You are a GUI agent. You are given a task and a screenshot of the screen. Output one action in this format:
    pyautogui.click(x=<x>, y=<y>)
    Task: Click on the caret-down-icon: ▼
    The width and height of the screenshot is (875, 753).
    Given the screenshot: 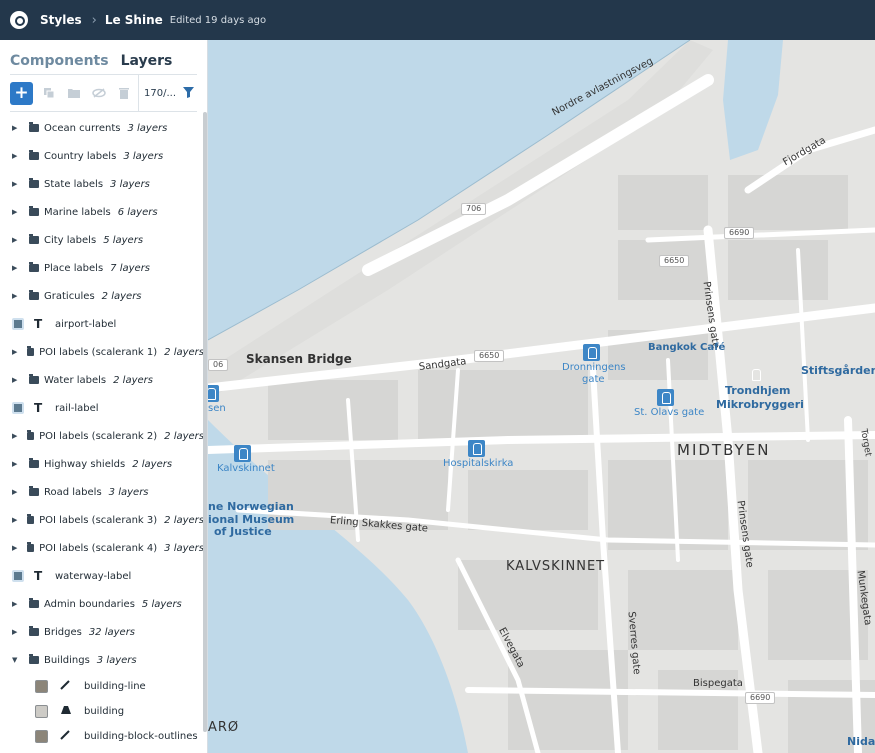 What is the action you would take?
    pyautogui.click(x=16, y=660)
    